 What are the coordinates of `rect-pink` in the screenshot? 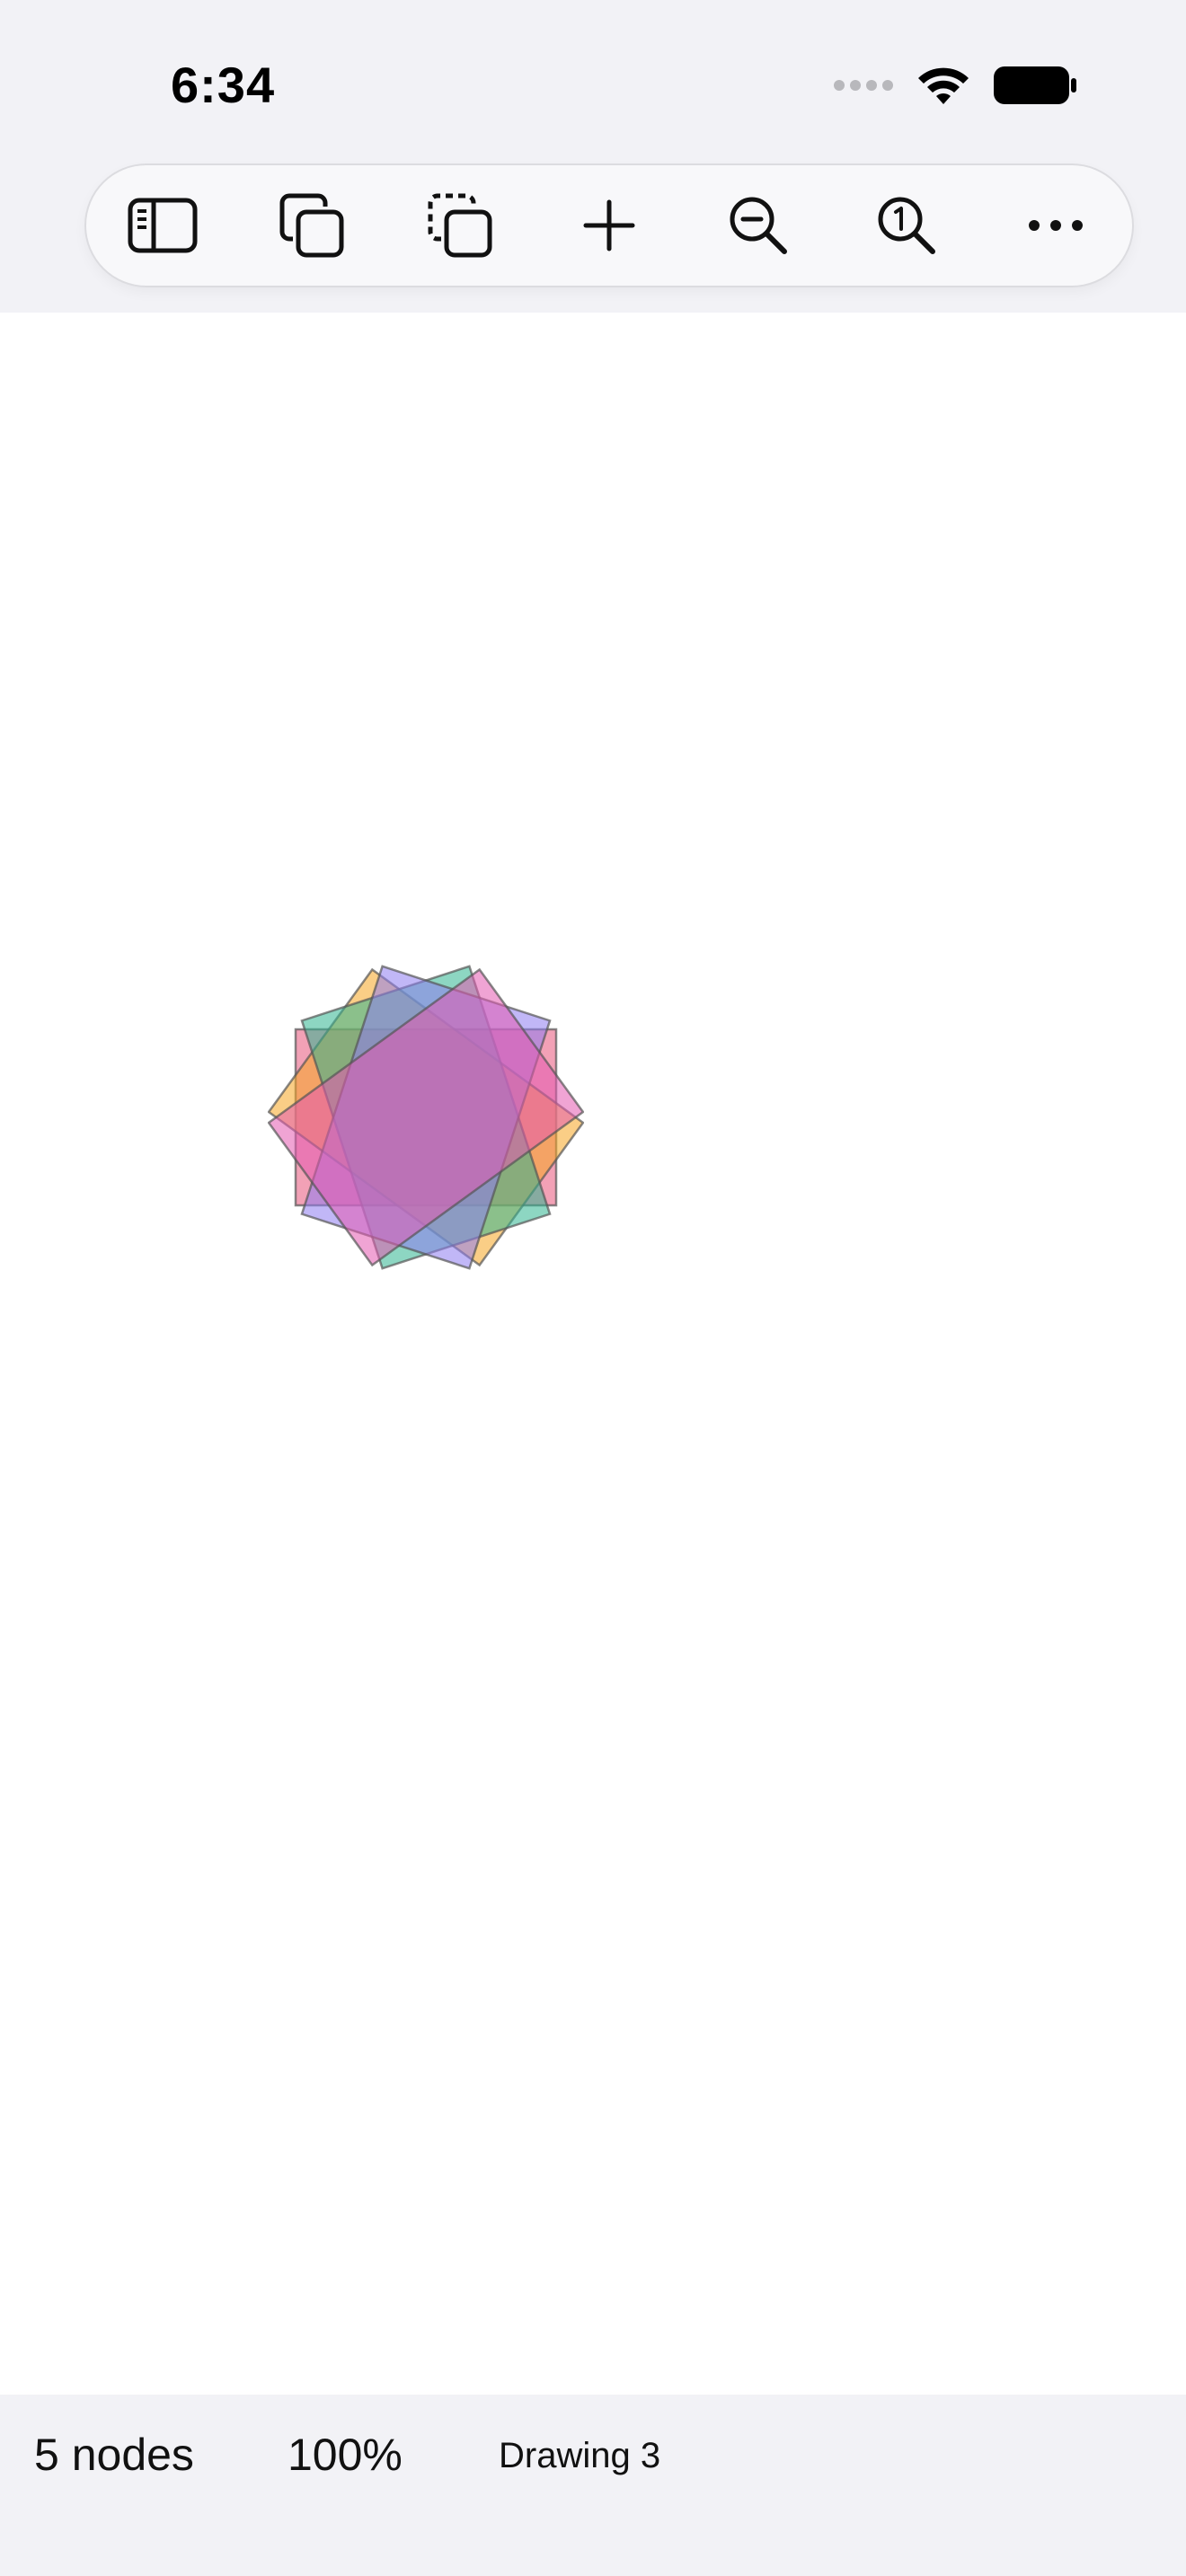 It's located at (426, 1117).